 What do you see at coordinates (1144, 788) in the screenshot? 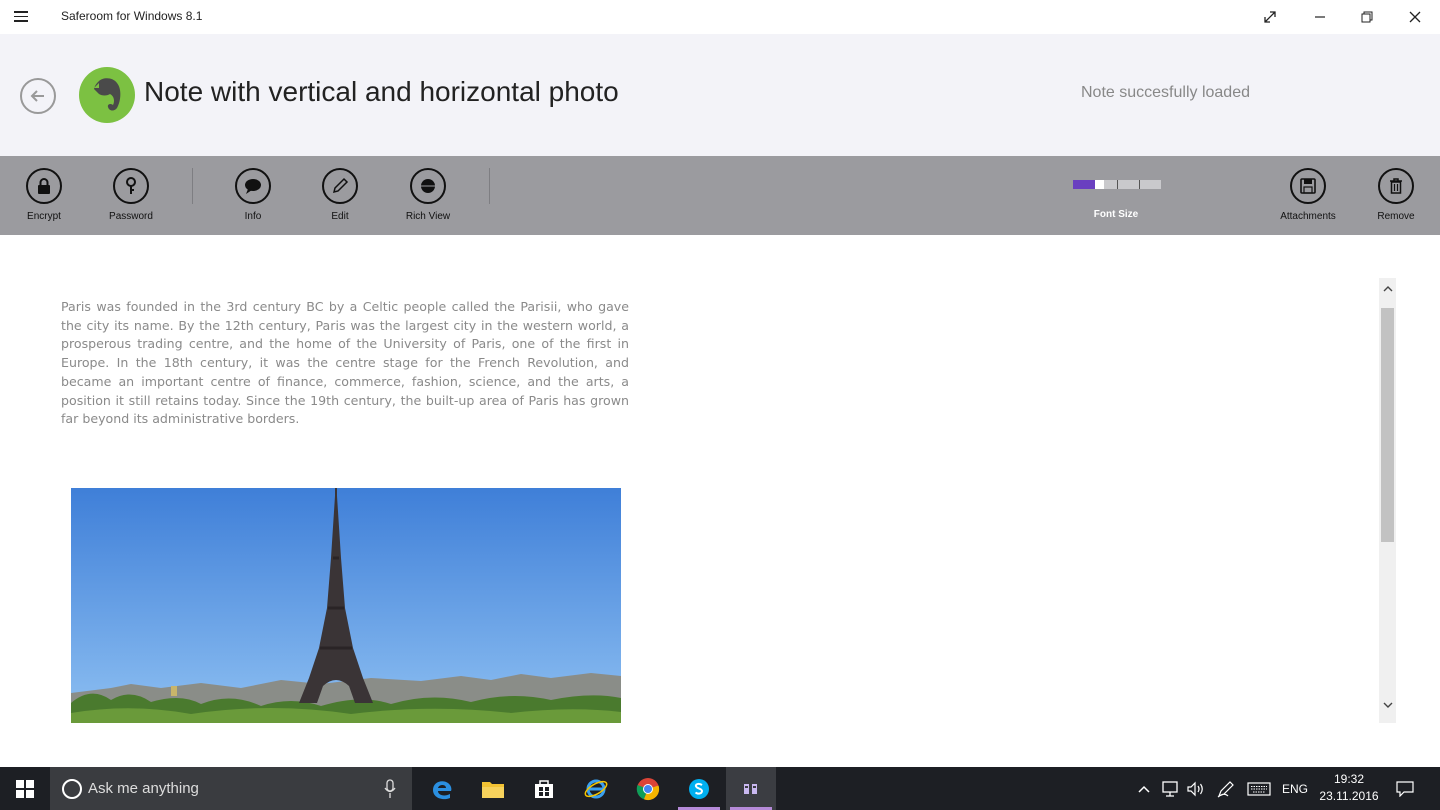
I see `show-hidden-icons-icon` at bounding box center [1144, 788].